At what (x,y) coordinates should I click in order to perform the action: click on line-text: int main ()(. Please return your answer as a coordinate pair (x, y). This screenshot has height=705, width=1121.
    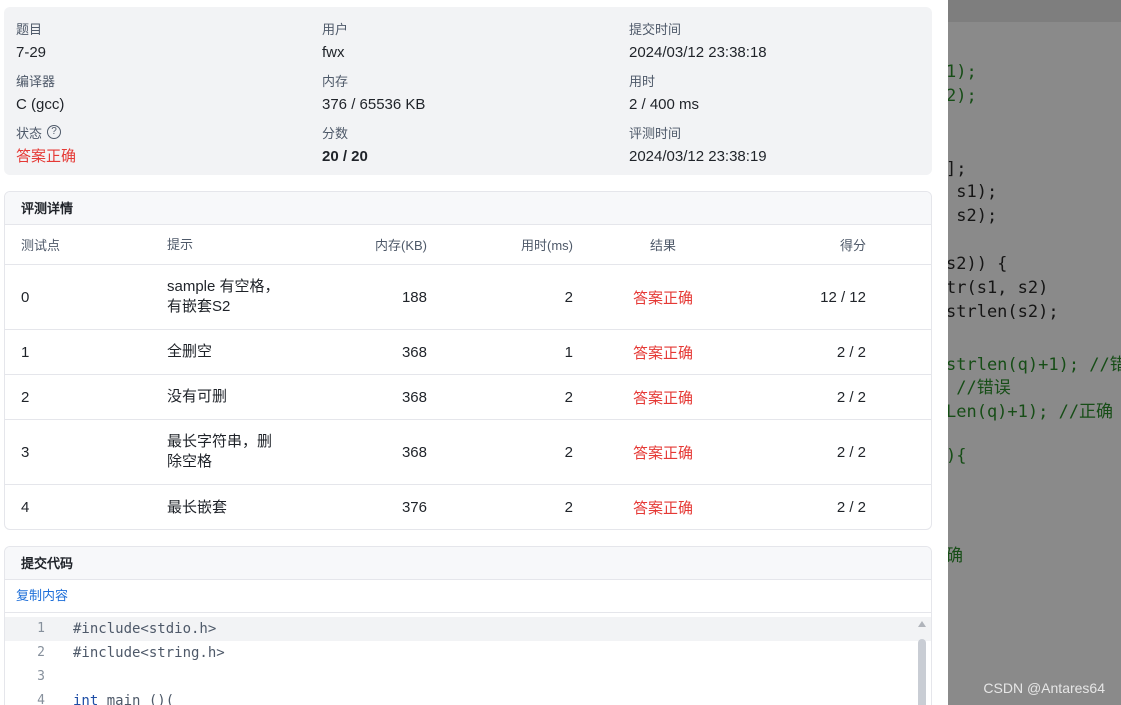
    Looking at the image, I should click on (123, 697).